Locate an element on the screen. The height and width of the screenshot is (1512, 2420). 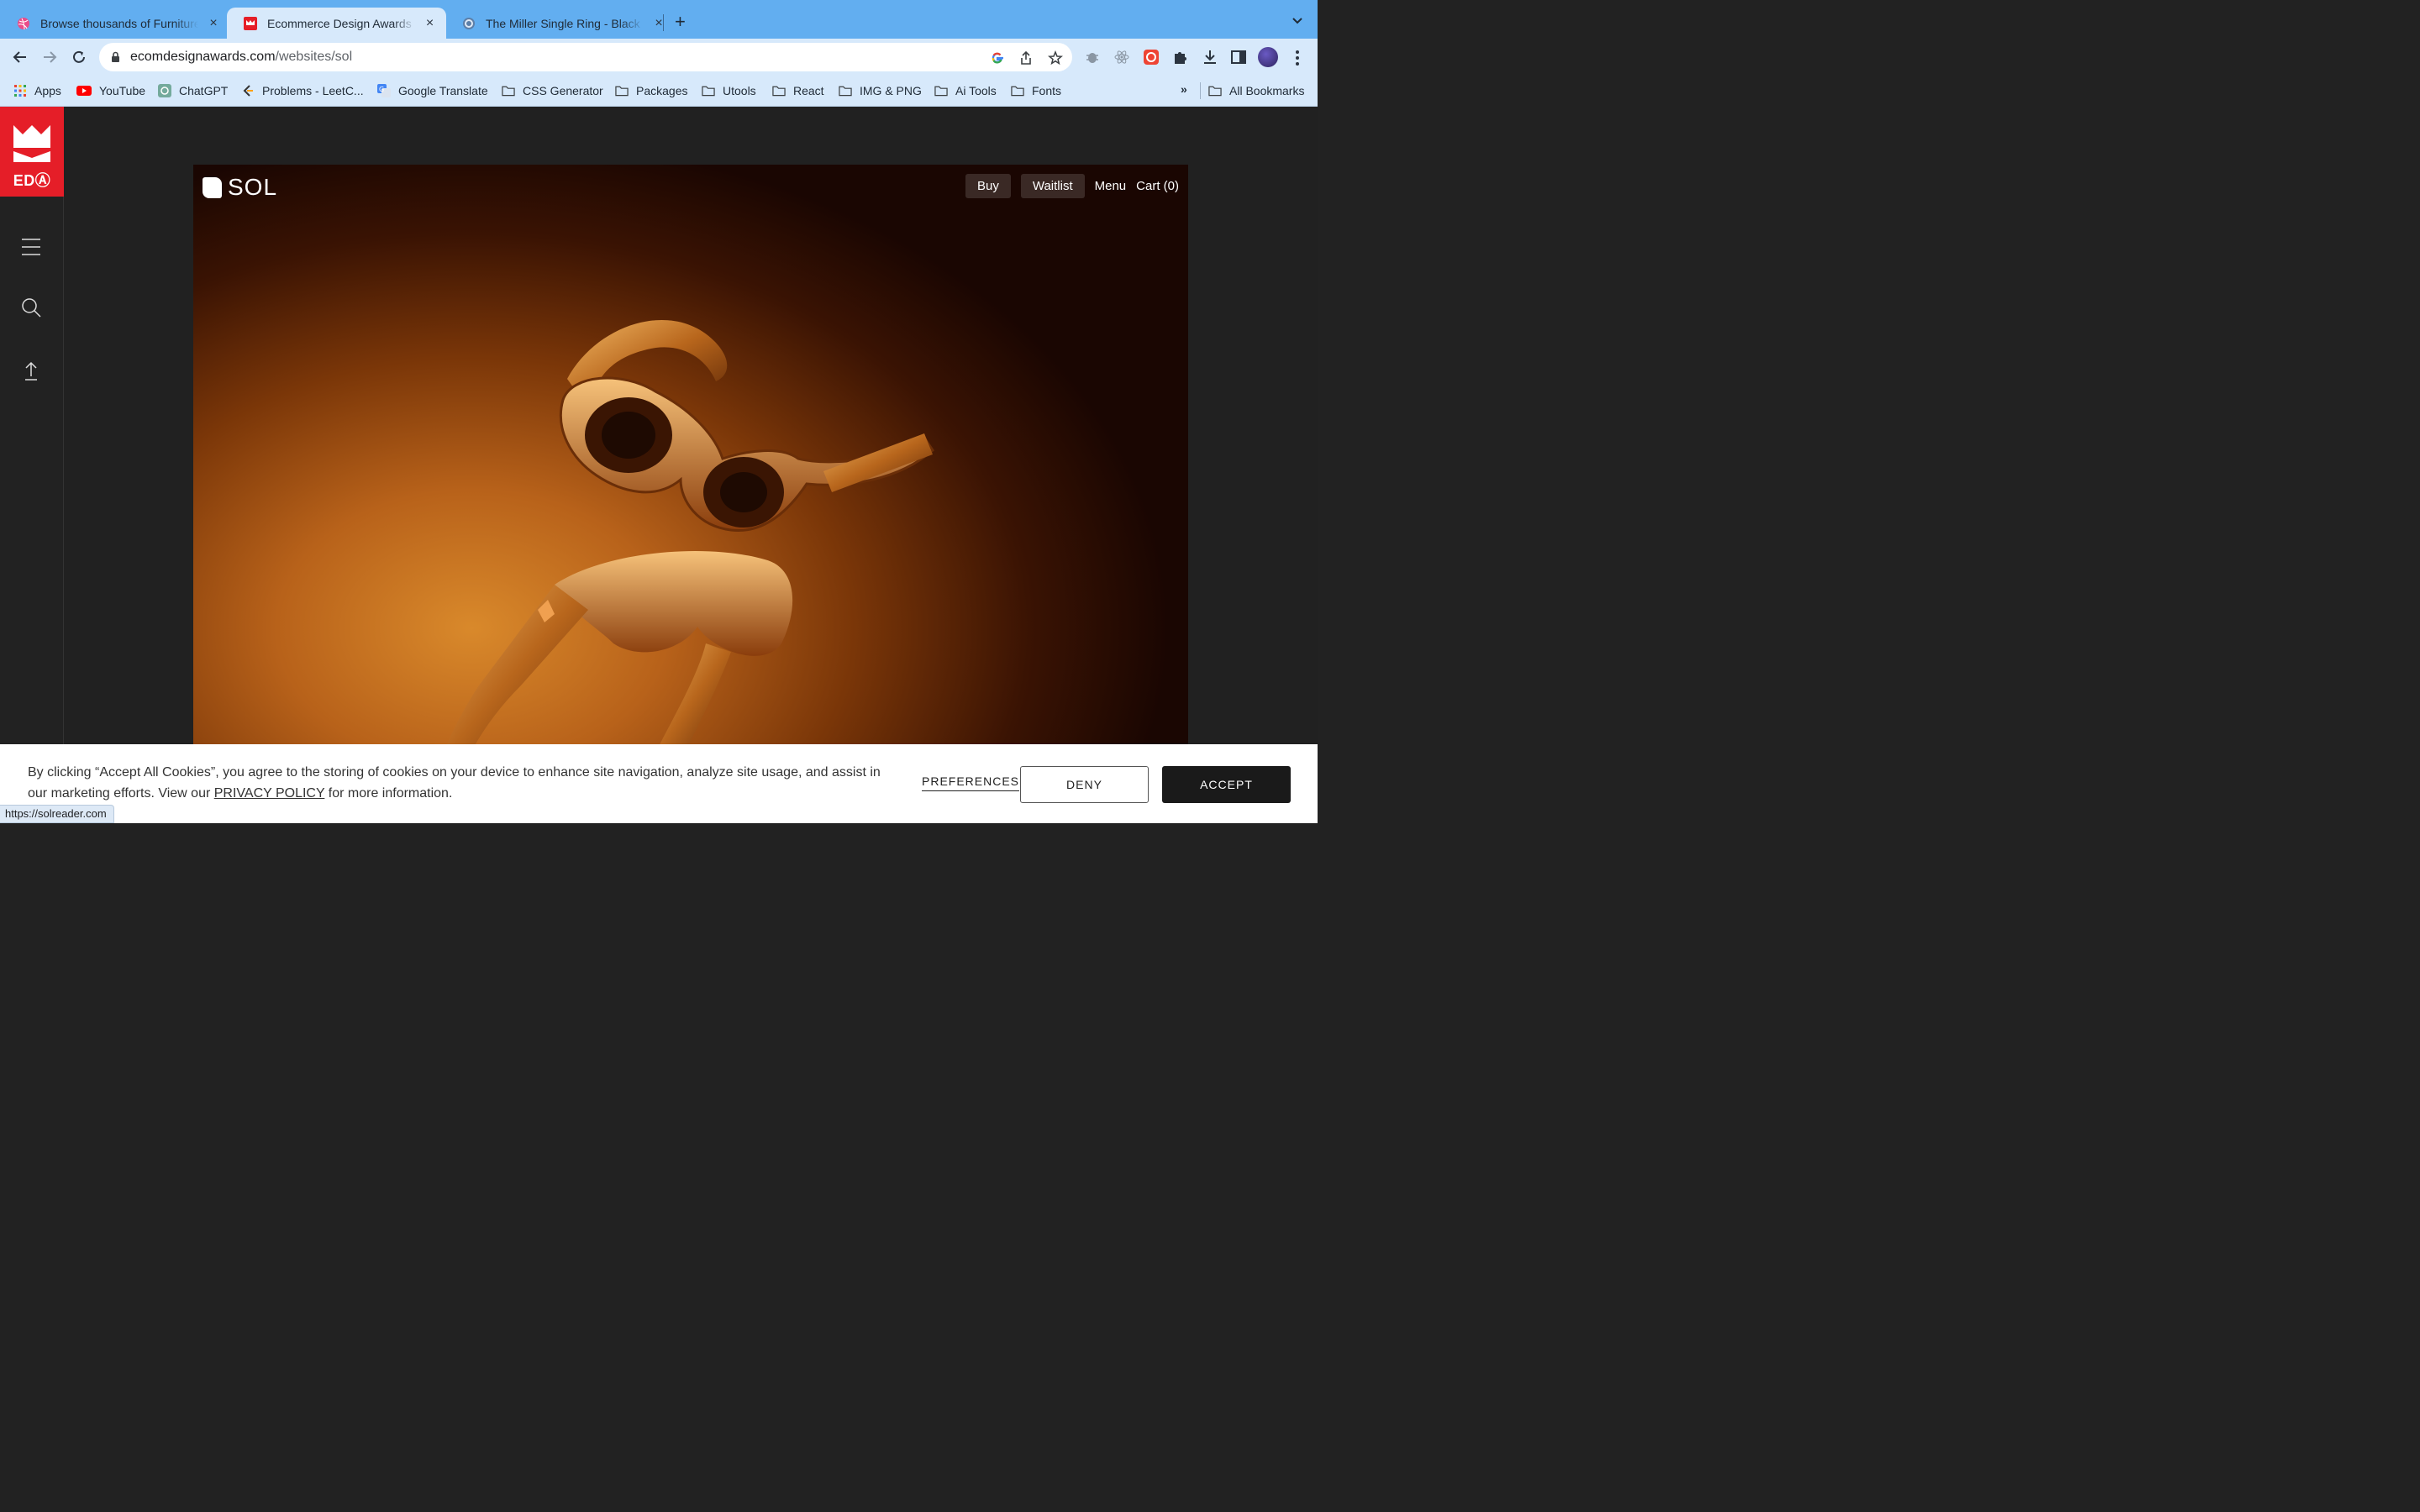
url-path: /websites/sol is located at coordinates (314, 57).